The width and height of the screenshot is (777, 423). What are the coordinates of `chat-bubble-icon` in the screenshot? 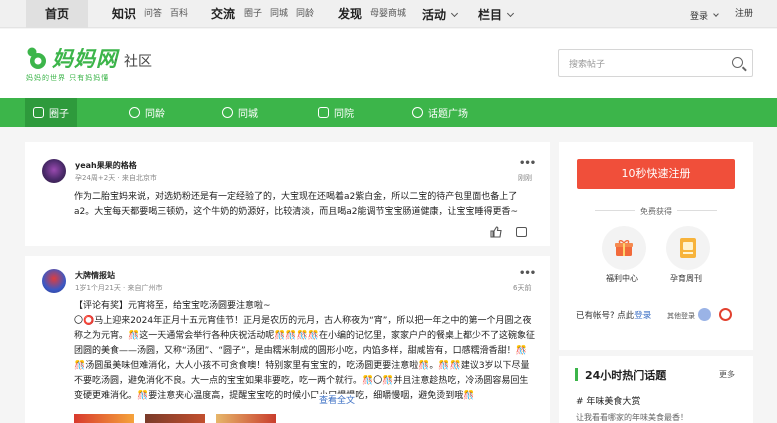 It's located at (38, 112).